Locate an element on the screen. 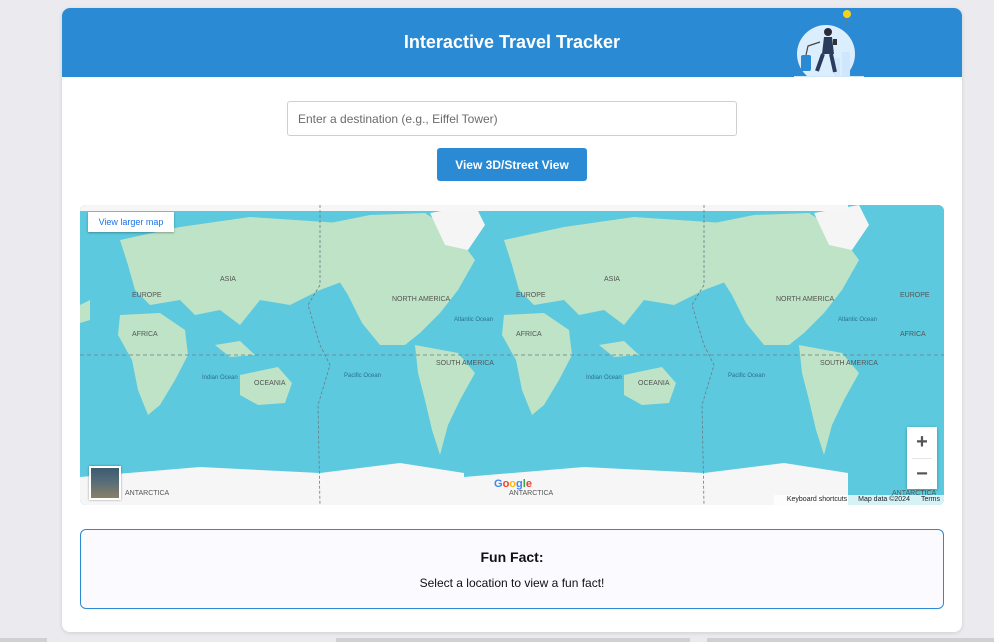  view-larger-map-link: View larger map is located at coordinates (131, 222).